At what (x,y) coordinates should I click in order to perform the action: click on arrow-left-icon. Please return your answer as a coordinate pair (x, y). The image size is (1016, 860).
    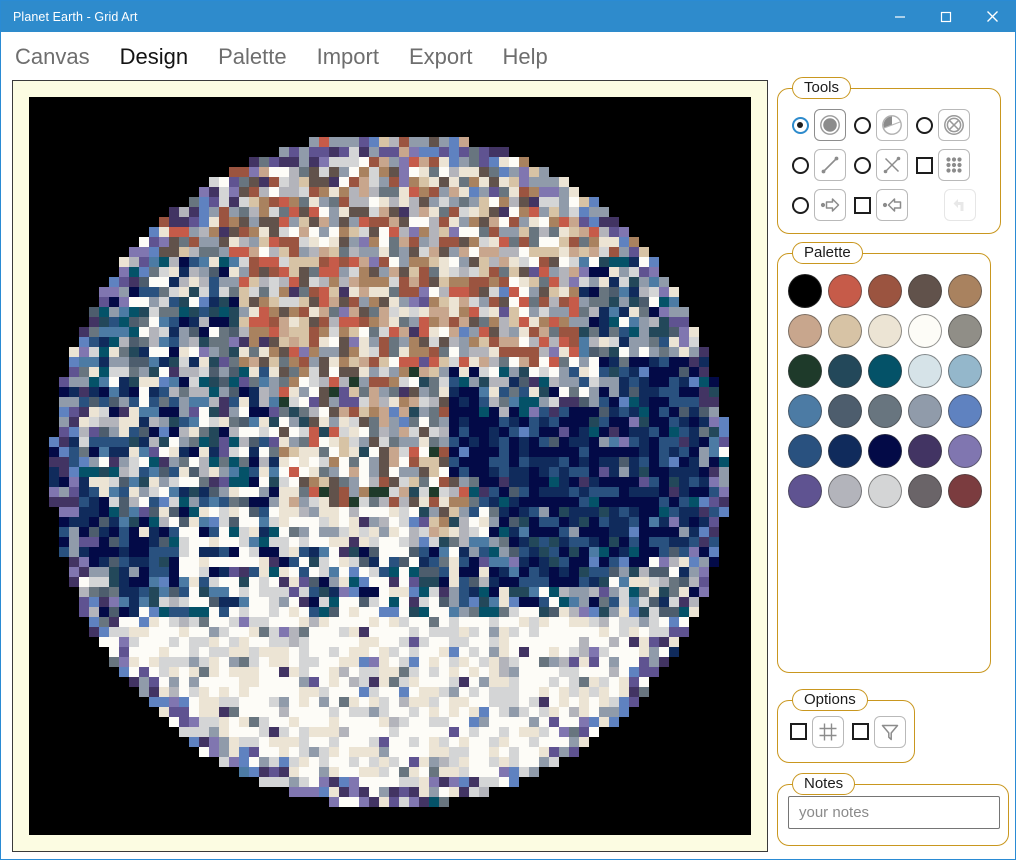
    Looking at the image, I should click on (892, 205).